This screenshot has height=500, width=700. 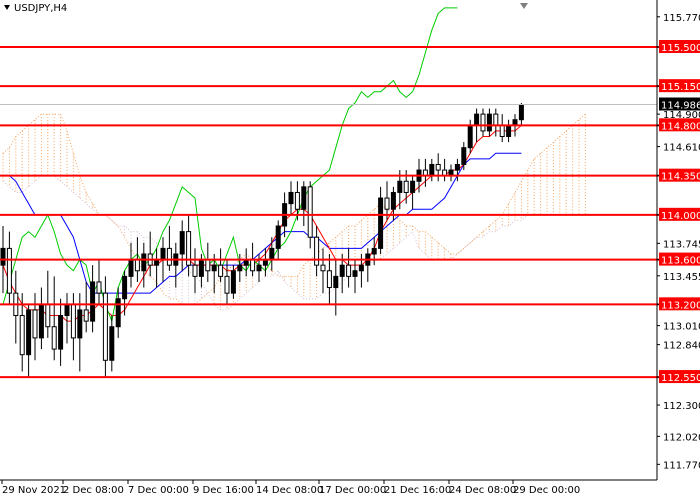 What do you see at coordinates (680, 216) in the screenshot?
I see `level-label: 114.000` at bounding box center [680, 216].